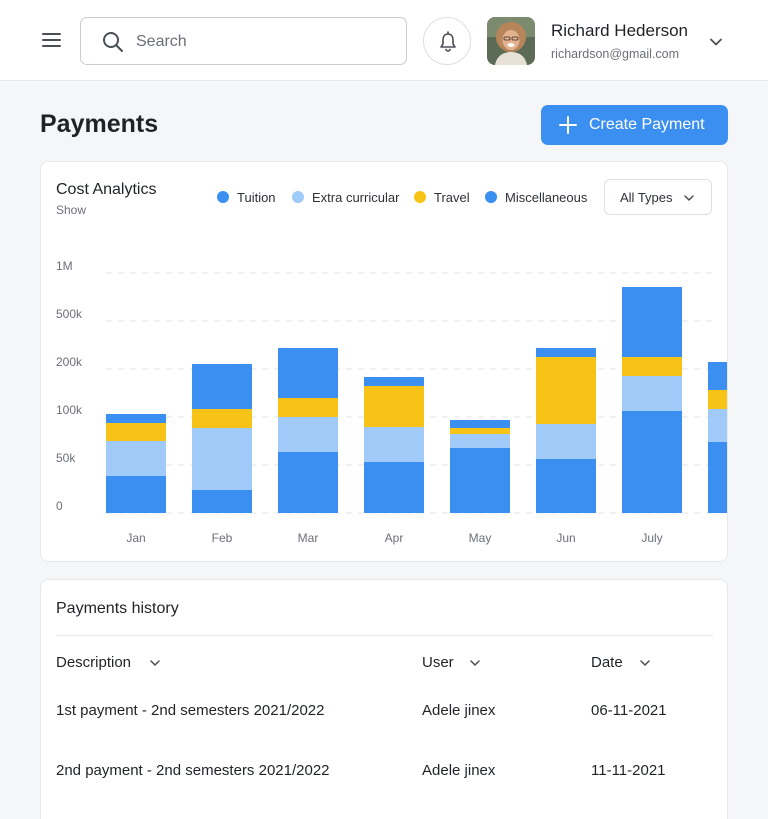 The width and height of the screenshot is (768, 819). I want to click on y-tick-label: 500k, so click(69, 314).